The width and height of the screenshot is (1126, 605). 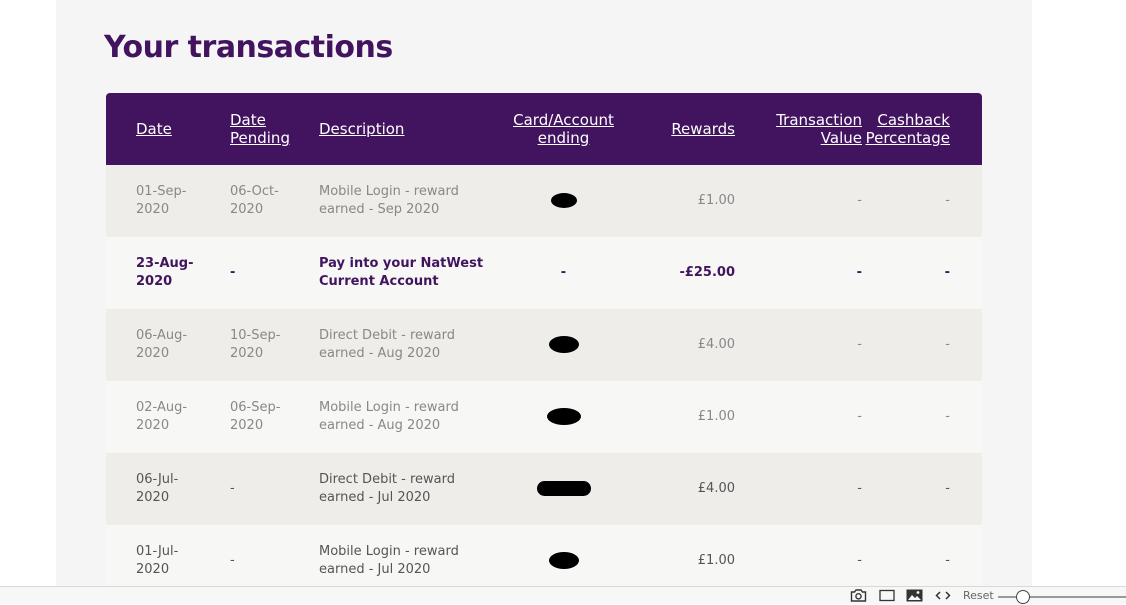 What do you see at coordinates (887, 597) in the screenshot?
I see `frame-icon` at bounding box center [887, 597].